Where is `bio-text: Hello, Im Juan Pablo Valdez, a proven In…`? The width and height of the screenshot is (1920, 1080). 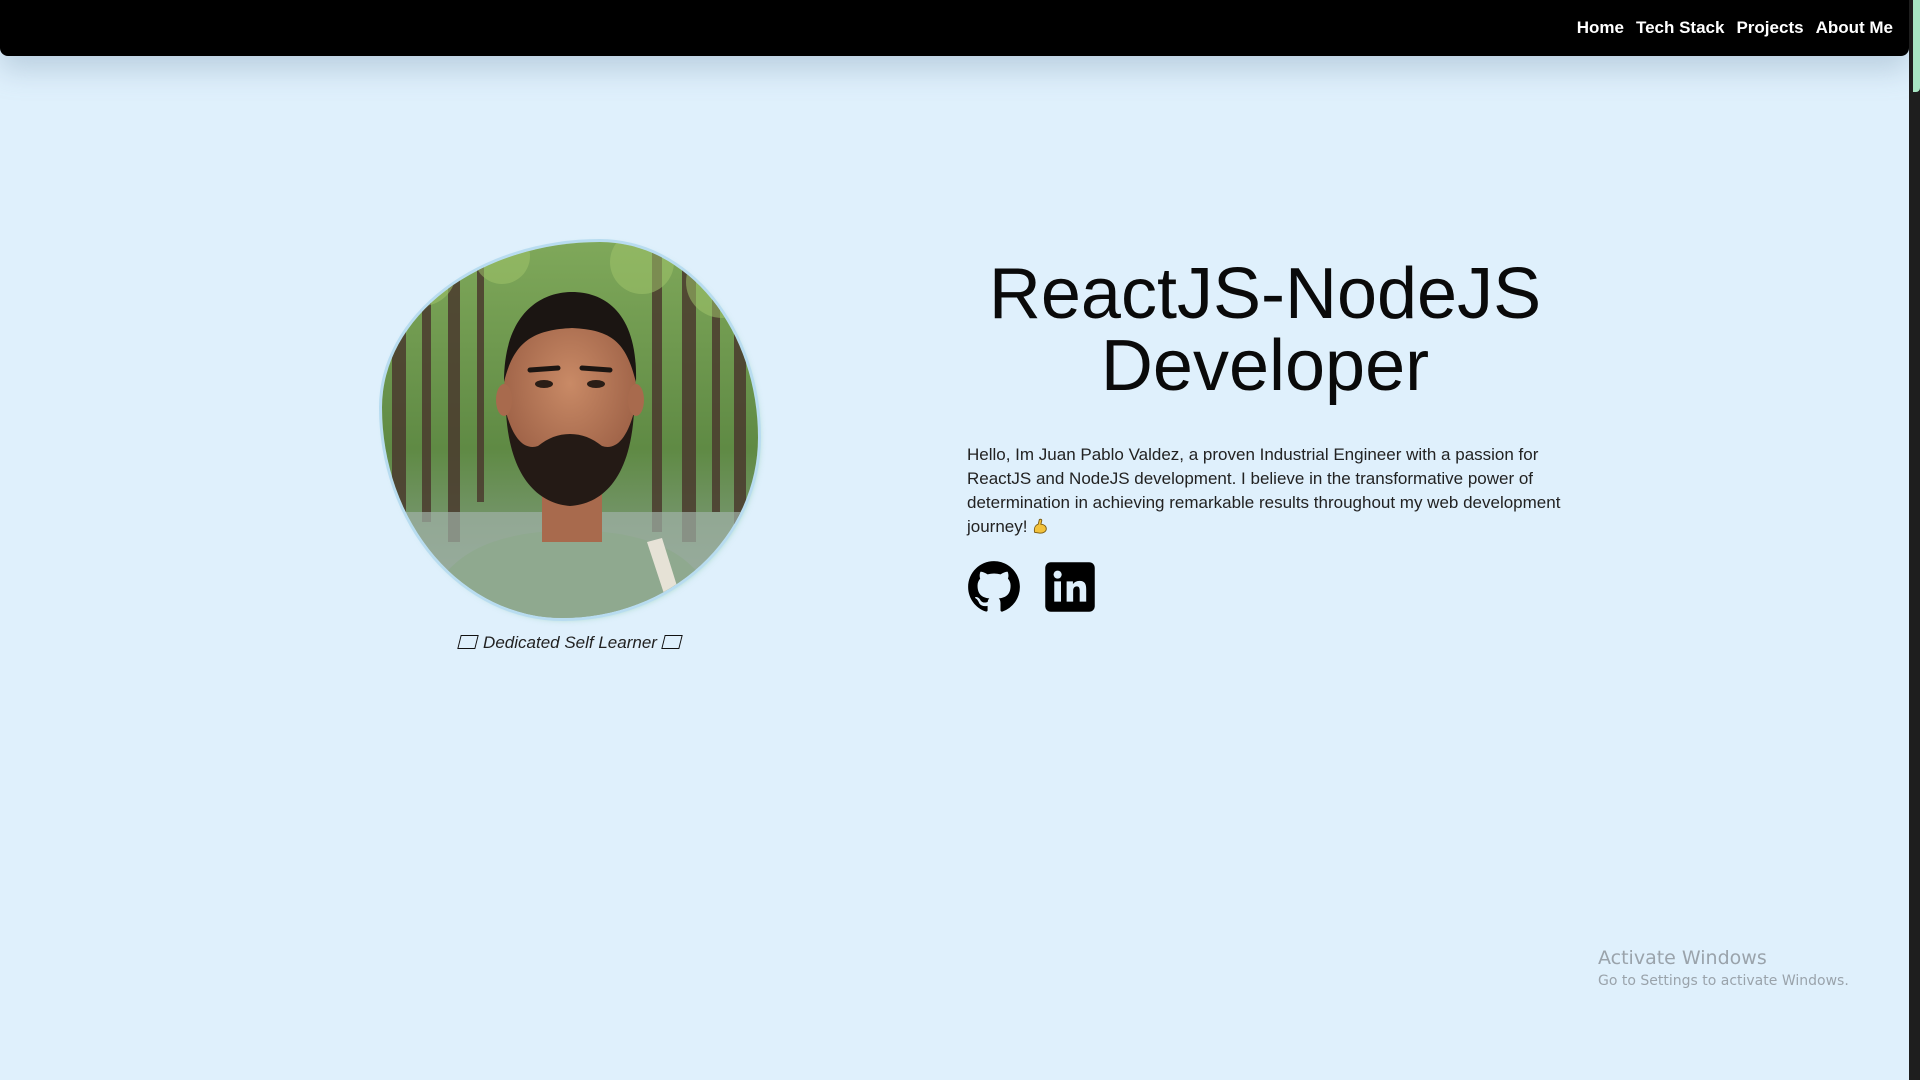 bio-text: Hello, Im Juan Pablo Valdez, a proven In… is located at coordinates (1264, 490).